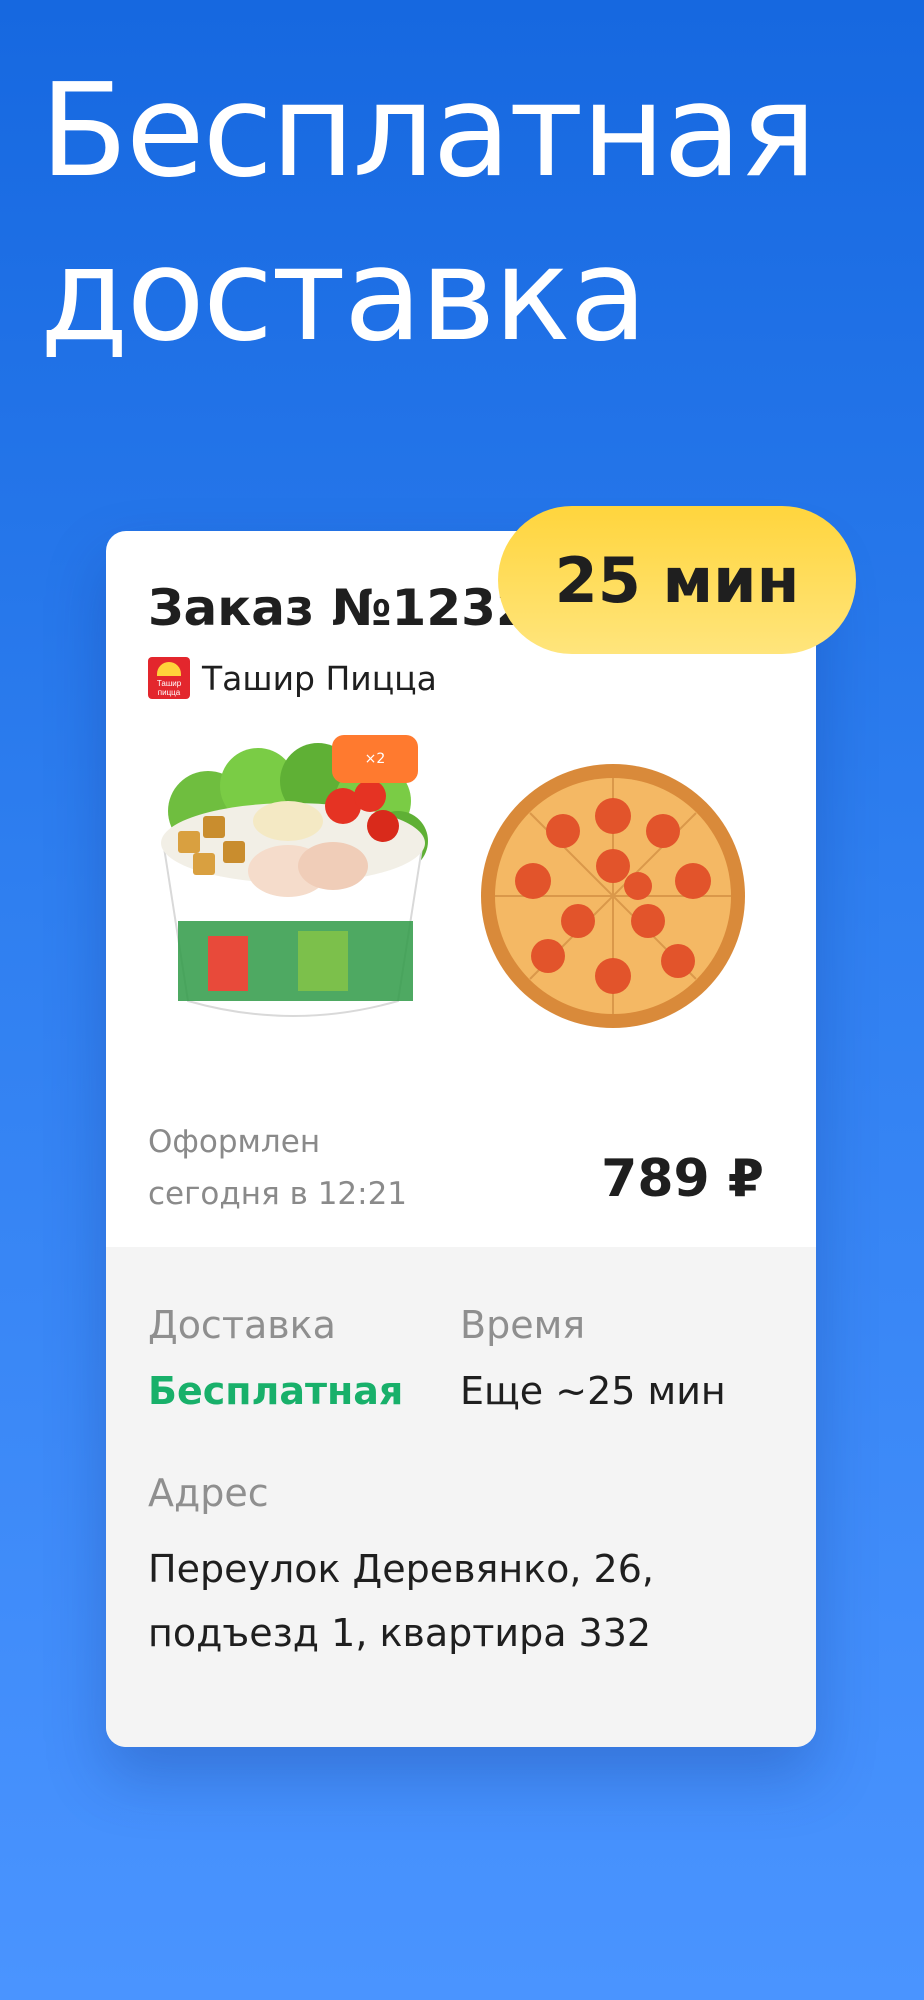 This screenshot has height=2000, width=924. Describe the element at coordinates (593, 1391) in the screenshot. I see `time-value: Еще ~25 мин` at that location.